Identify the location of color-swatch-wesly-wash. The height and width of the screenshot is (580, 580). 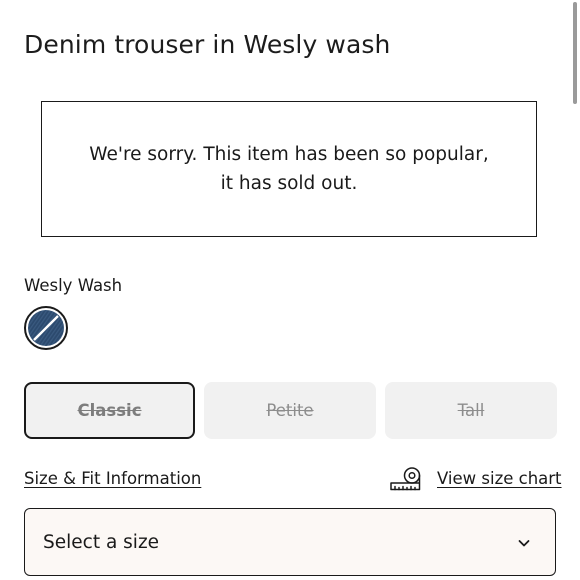
(46, 328).